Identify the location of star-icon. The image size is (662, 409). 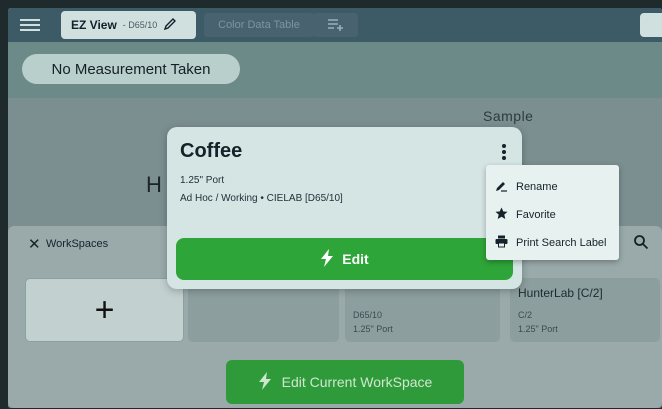
(501, 215).